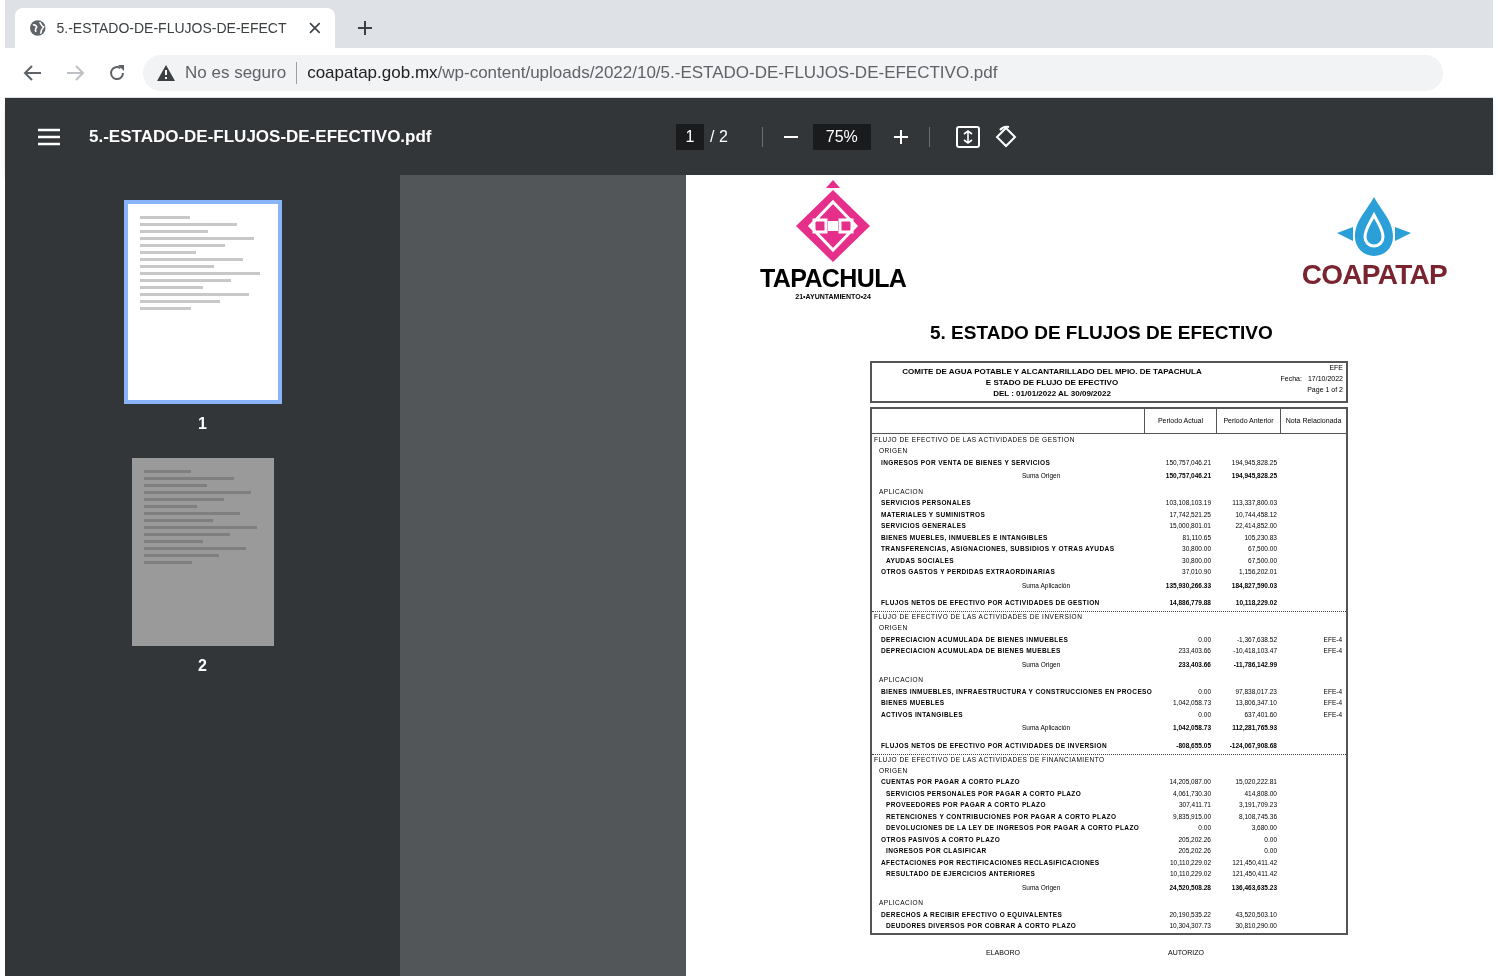  What do you see at coordinates (261, 136) in the screenshot?
I see `file-name: 5.-ESTADO-DE-FLUJOS-DE-EFECTIVO.pdf` at bounding box center [261, 136].